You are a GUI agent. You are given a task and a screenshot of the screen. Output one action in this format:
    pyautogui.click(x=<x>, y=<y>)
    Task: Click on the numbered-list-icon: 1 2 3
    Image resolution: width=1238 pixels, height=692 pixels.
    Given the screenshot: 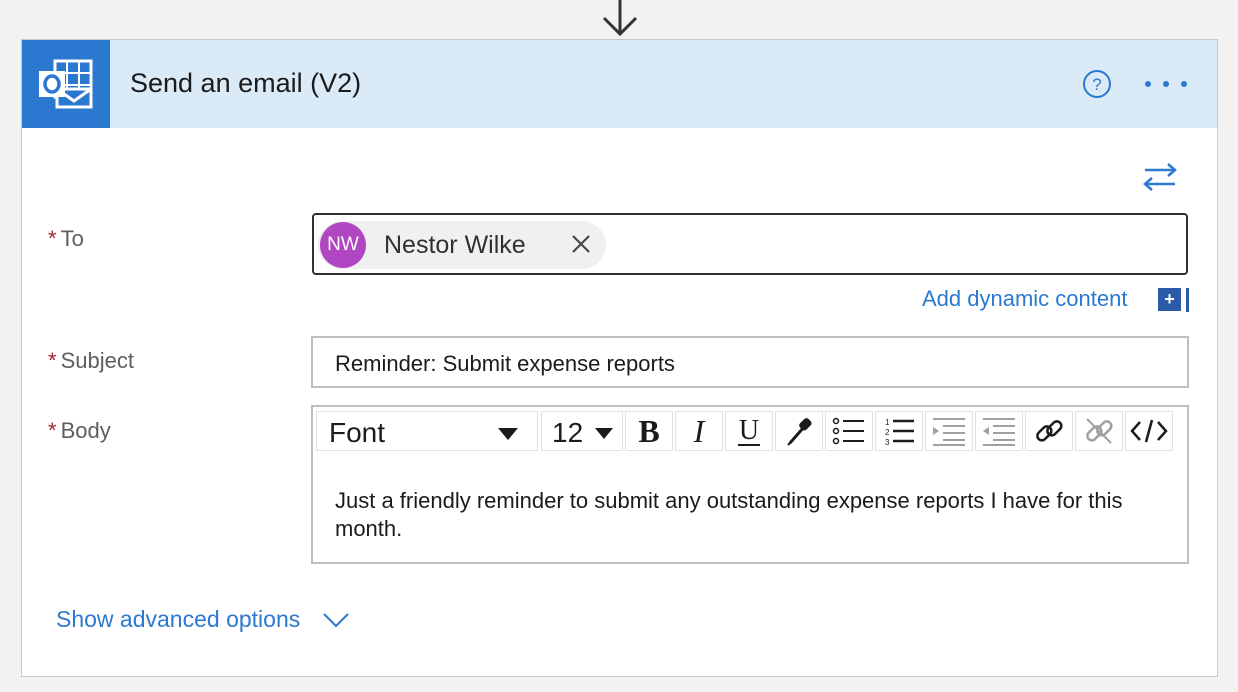 What is the action you would take?
    pyautogui.click(x=899, y=432)
    